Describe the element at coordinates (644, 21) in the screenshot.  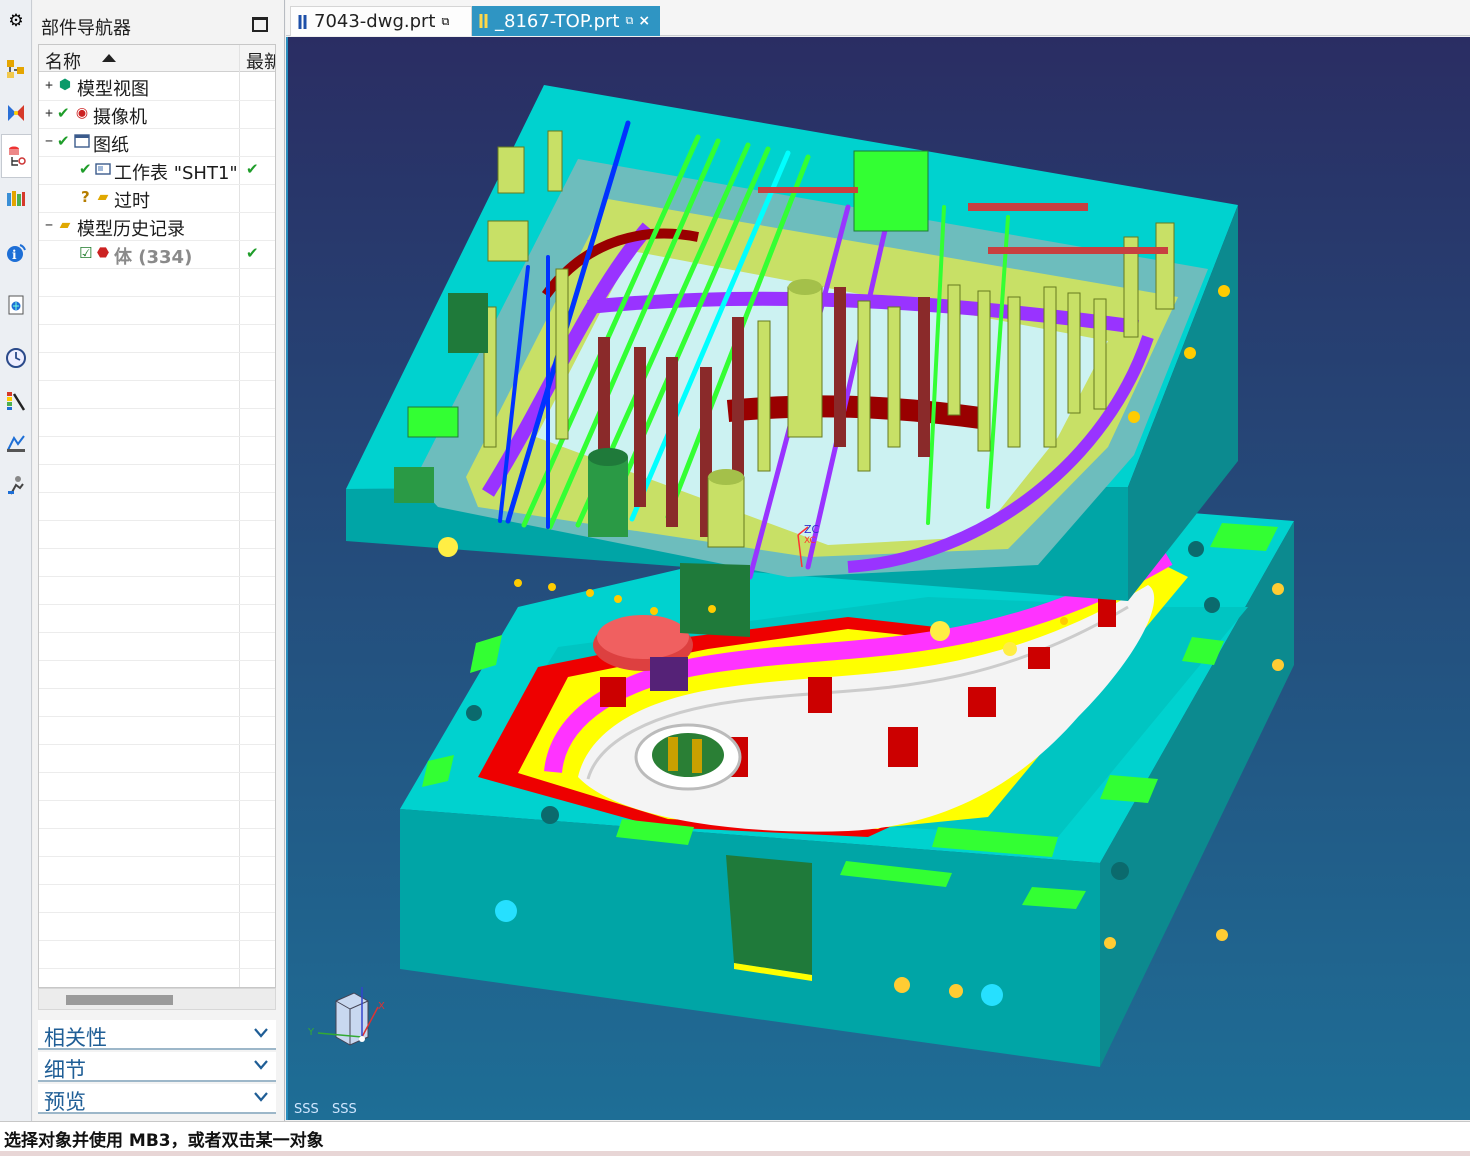
I see `close-icon: ×` at that location.